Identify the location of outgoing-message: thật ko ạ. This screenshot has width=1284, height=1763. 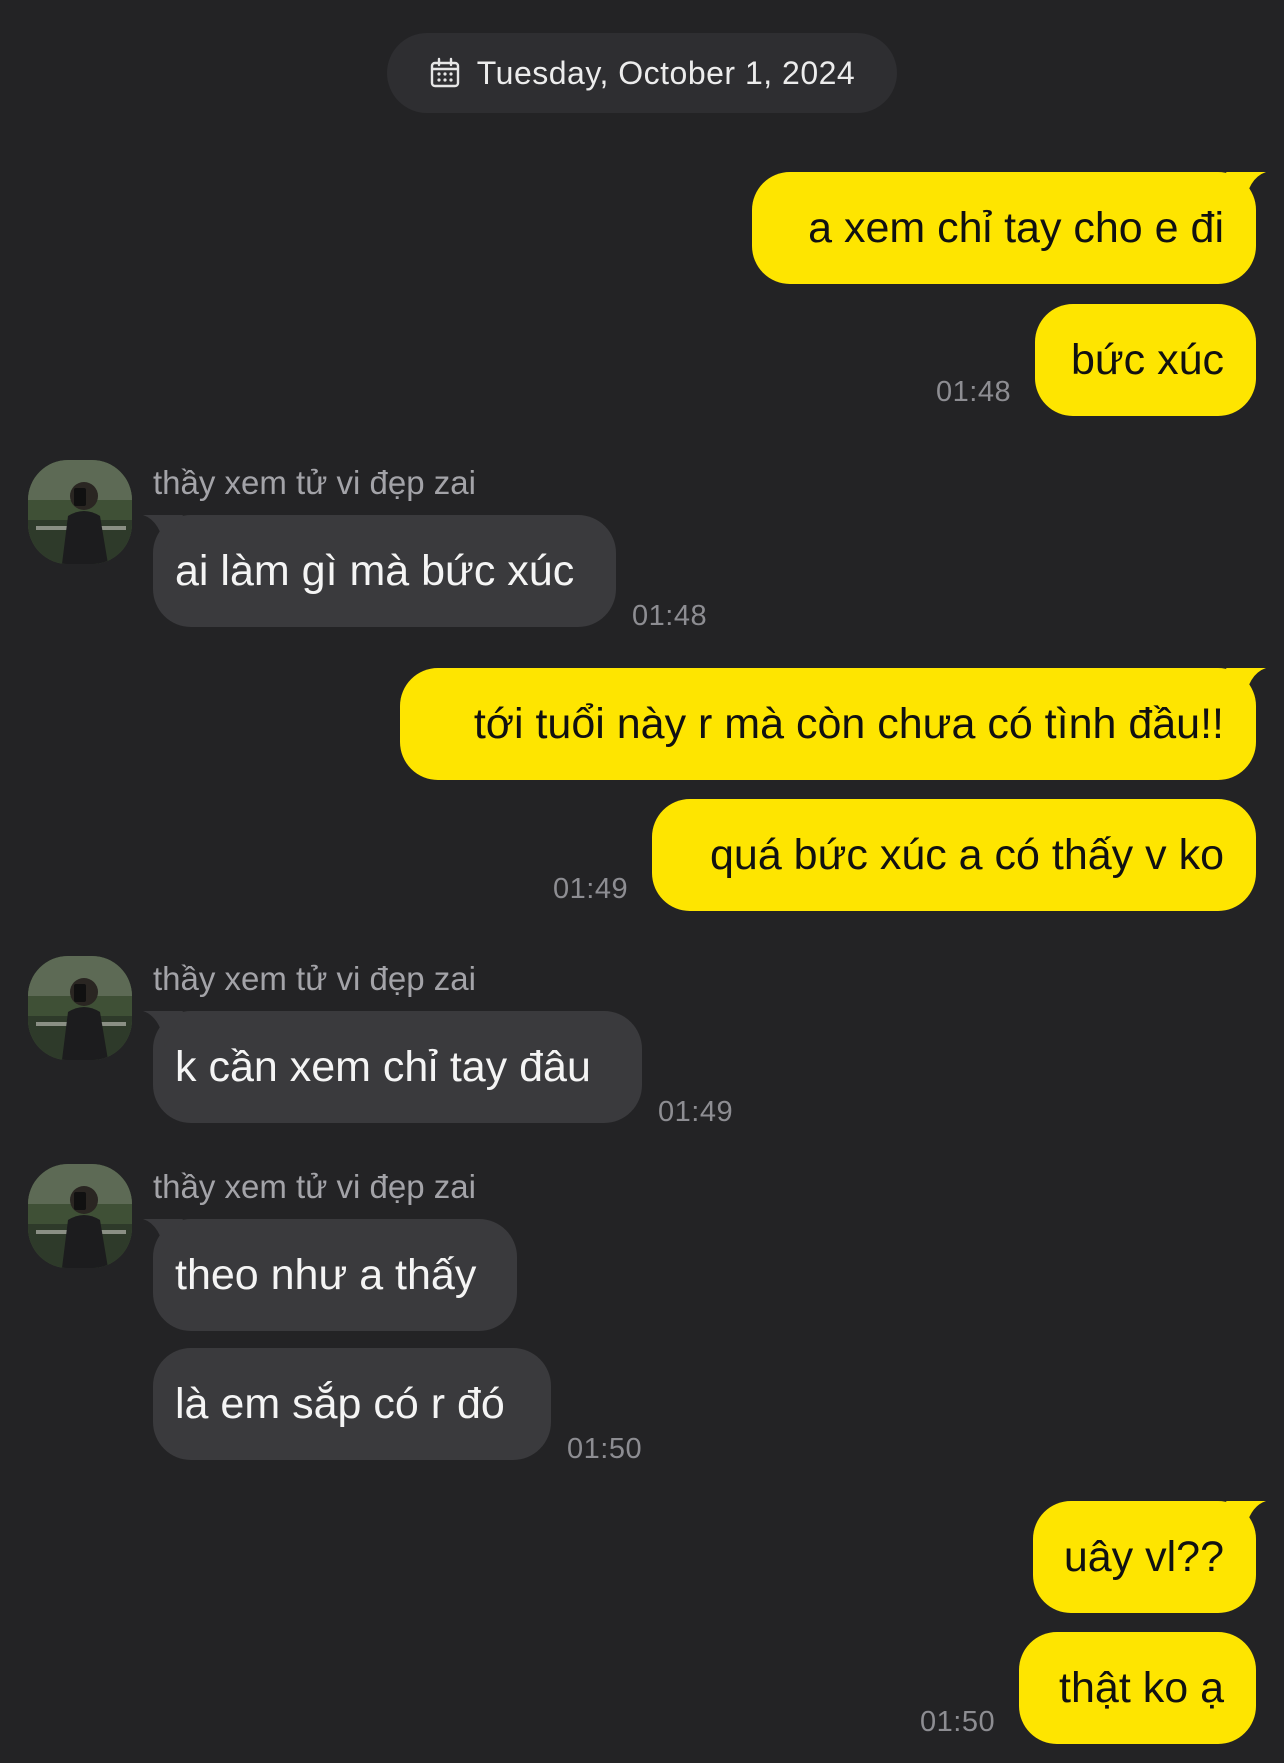
(1137, 1688).